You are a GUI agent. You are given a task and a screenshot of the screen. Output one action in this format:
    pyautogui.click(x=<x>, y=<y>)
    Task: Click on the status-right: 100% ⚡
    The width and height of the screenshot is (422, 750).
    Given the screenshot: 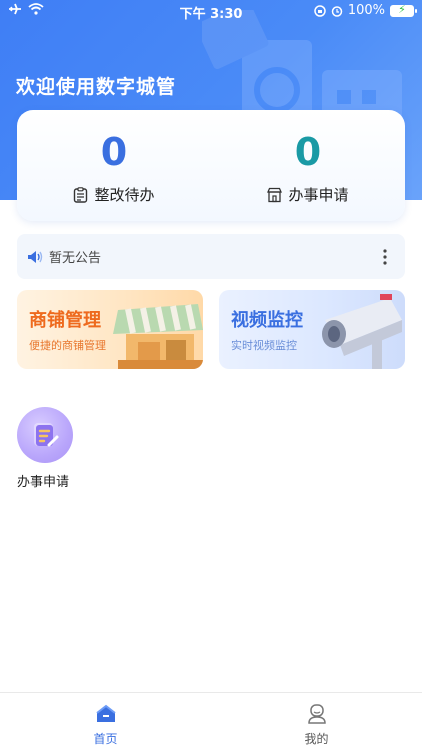 What is the action you would take?
    pyautogui.click(x=365, y=10)
    